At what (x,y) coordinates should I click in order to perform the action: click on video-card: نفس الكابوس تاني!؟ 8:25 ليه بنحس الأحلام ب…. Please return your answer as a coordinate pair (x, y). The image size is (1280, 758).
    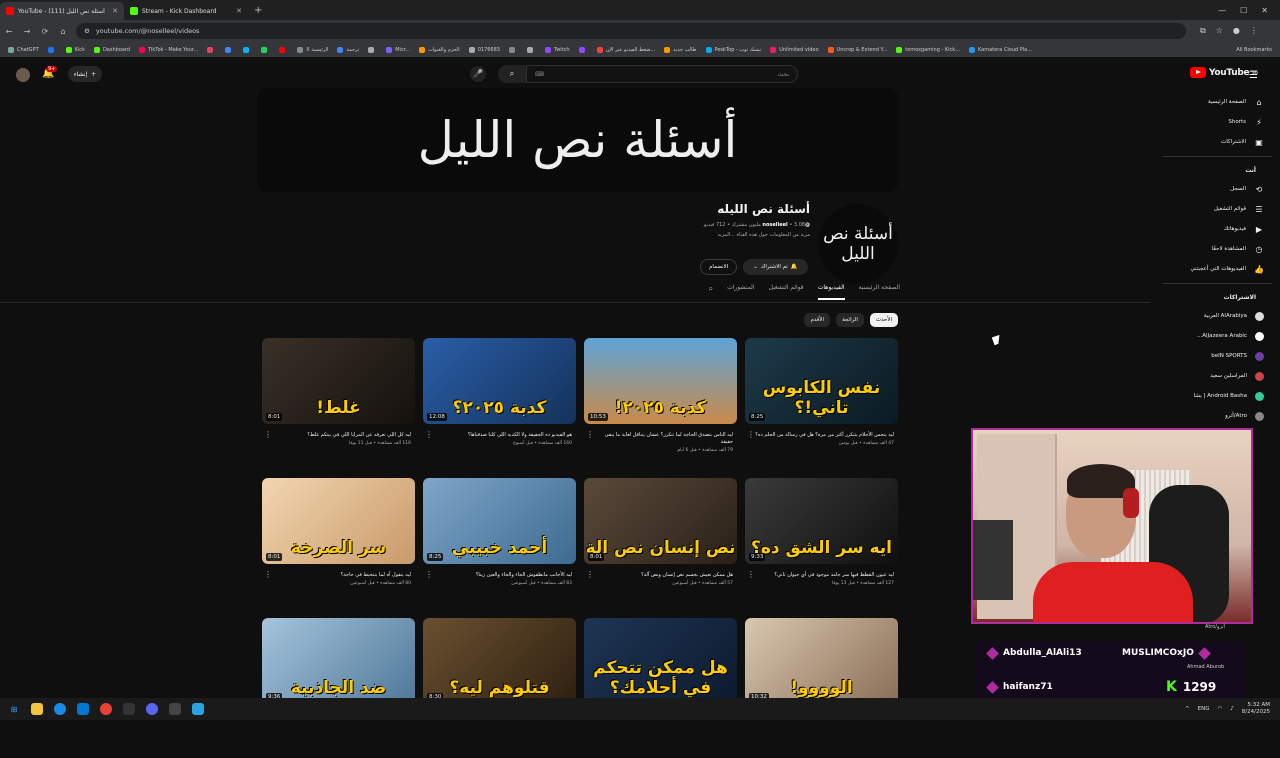
    Looking at the image, I should click on (821, 408).